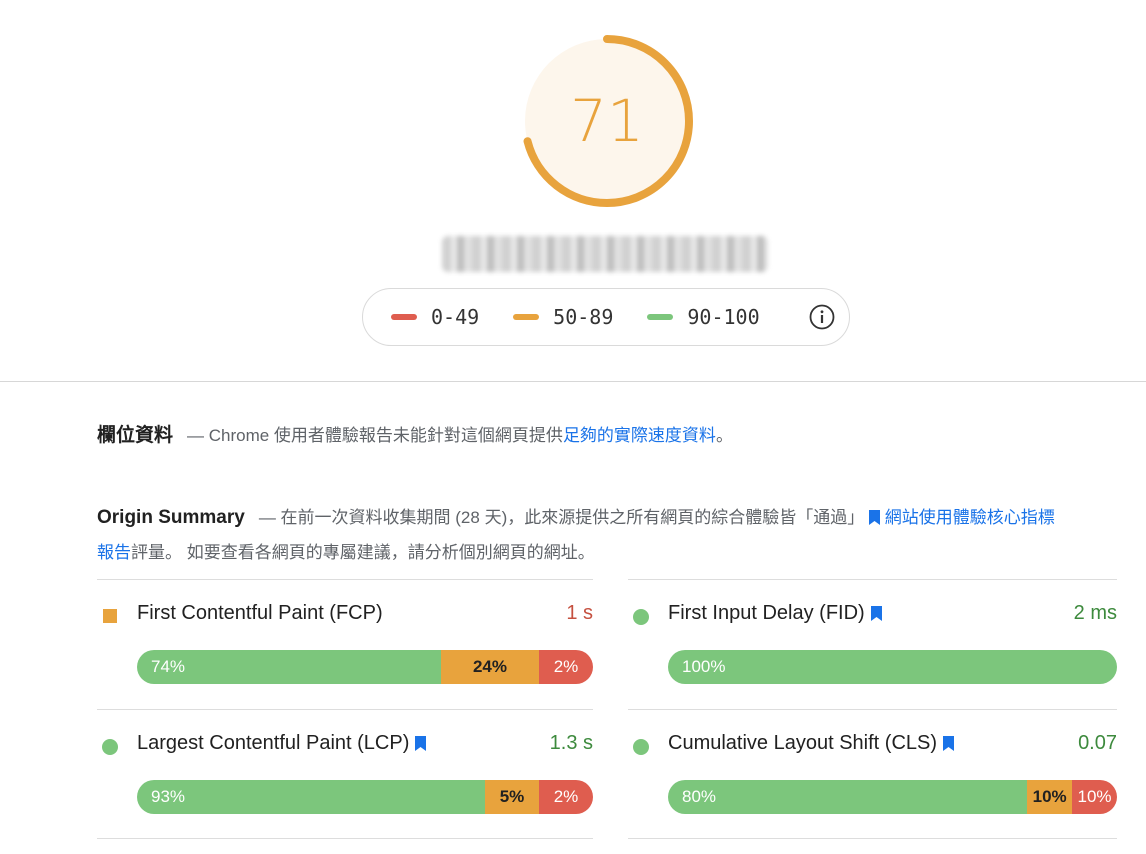 Image resolution: width=1146 pixels, height=854 pixels. Describe the element at coordinates (1097, 743) in the screenshot. I see `metric-cls-value: 0.07` at that location.